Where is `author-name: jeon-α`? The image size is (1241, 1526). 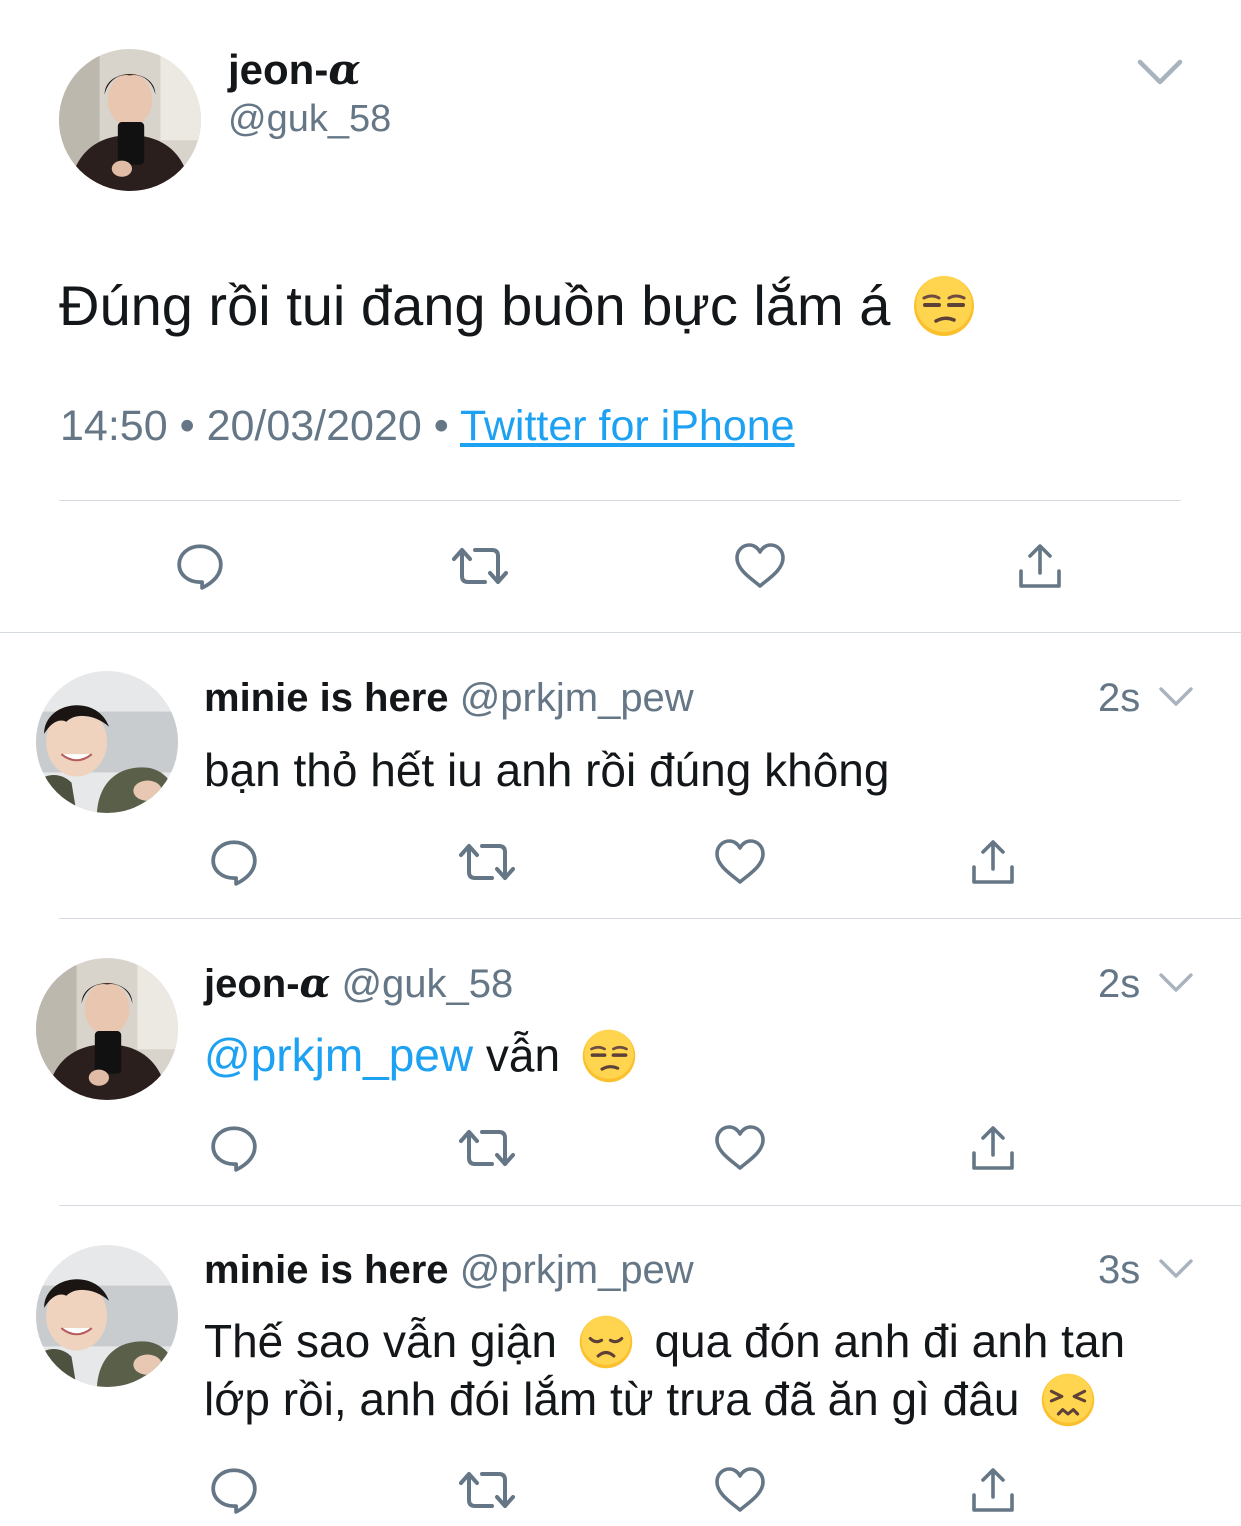
author-name: jeon-α is located at coordinates (294, 70).